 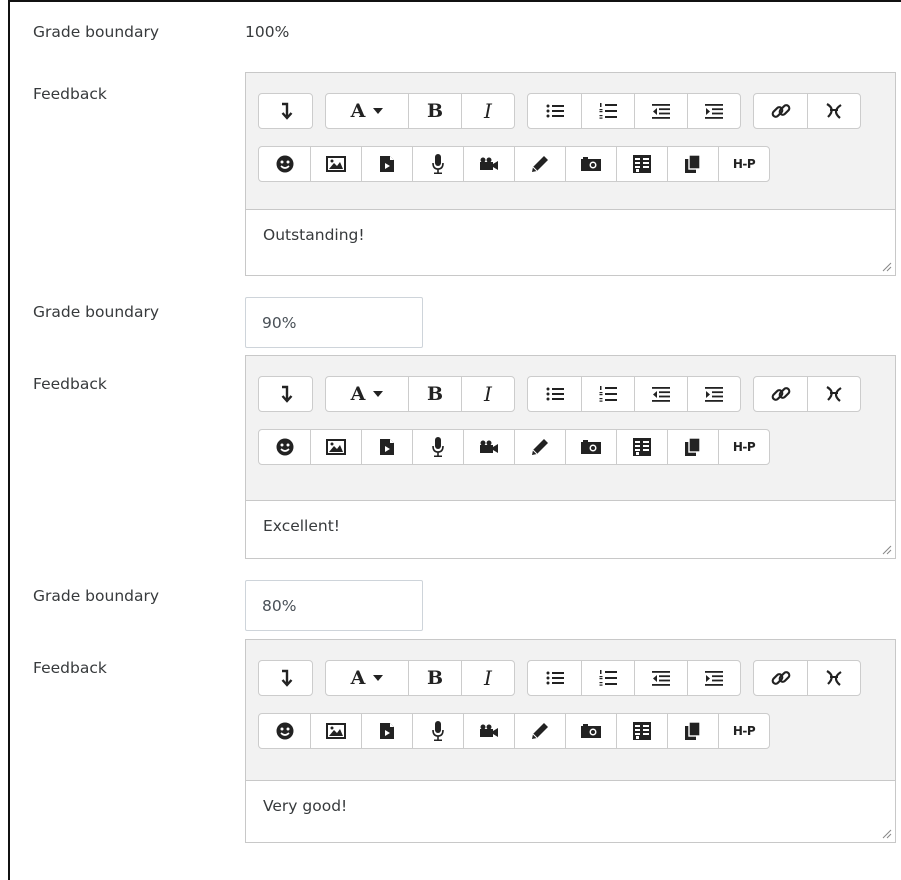 I want to click on link-icon, so click(x=780, y=394).